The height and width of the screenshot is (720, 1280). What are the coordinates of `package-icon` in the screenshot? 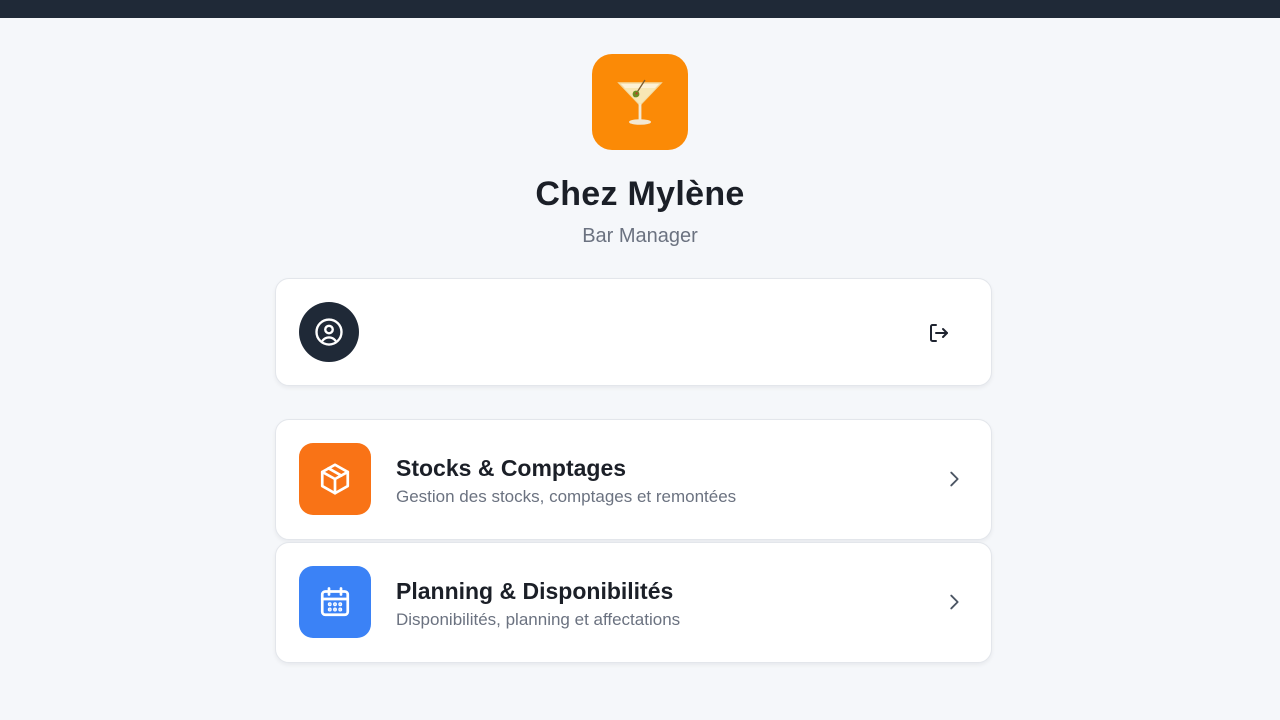 It's located at (335, 479).